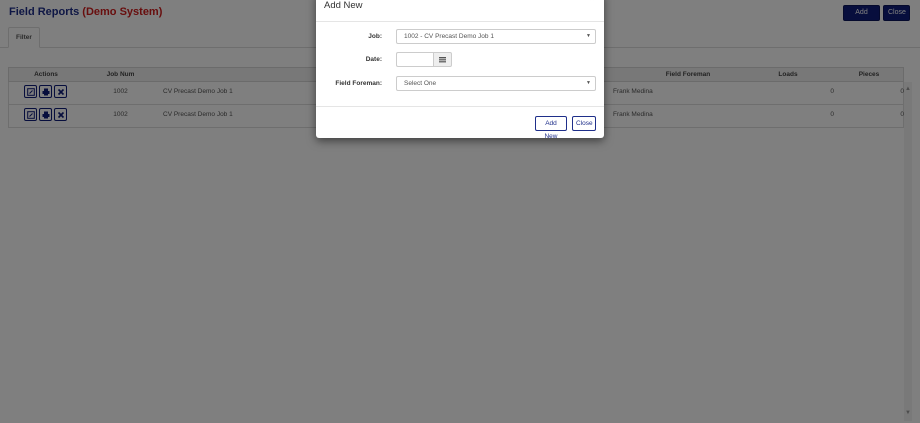 This screenshot has width=920, height=423. What do you see at coordinates (420, 83) in the screenshot?
I see `field-foreman-select-value: Select One` at bounding box center [420, 83].